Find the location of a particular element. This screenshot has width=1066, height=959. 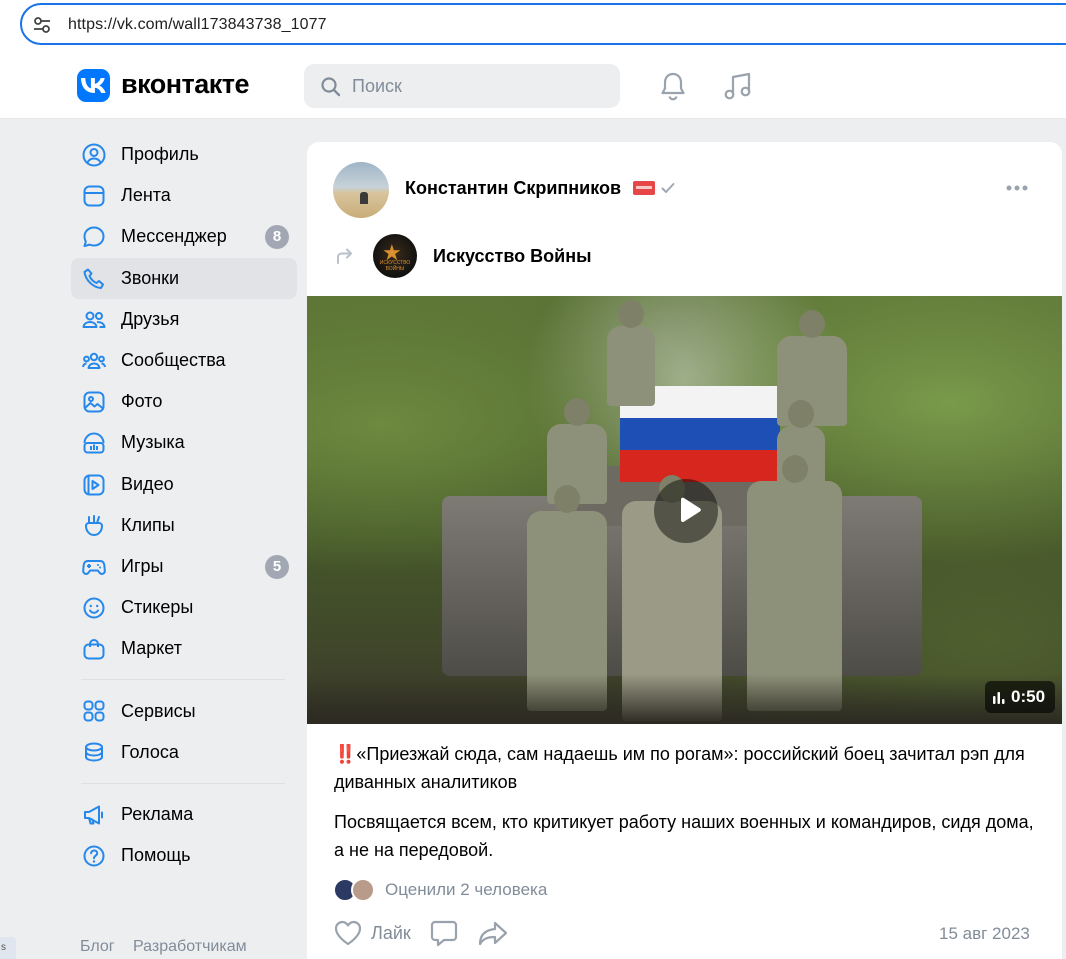

group-avatar: ★ ИСКУССТВО ВОЙНЫ is located at coordinates (395, 256).